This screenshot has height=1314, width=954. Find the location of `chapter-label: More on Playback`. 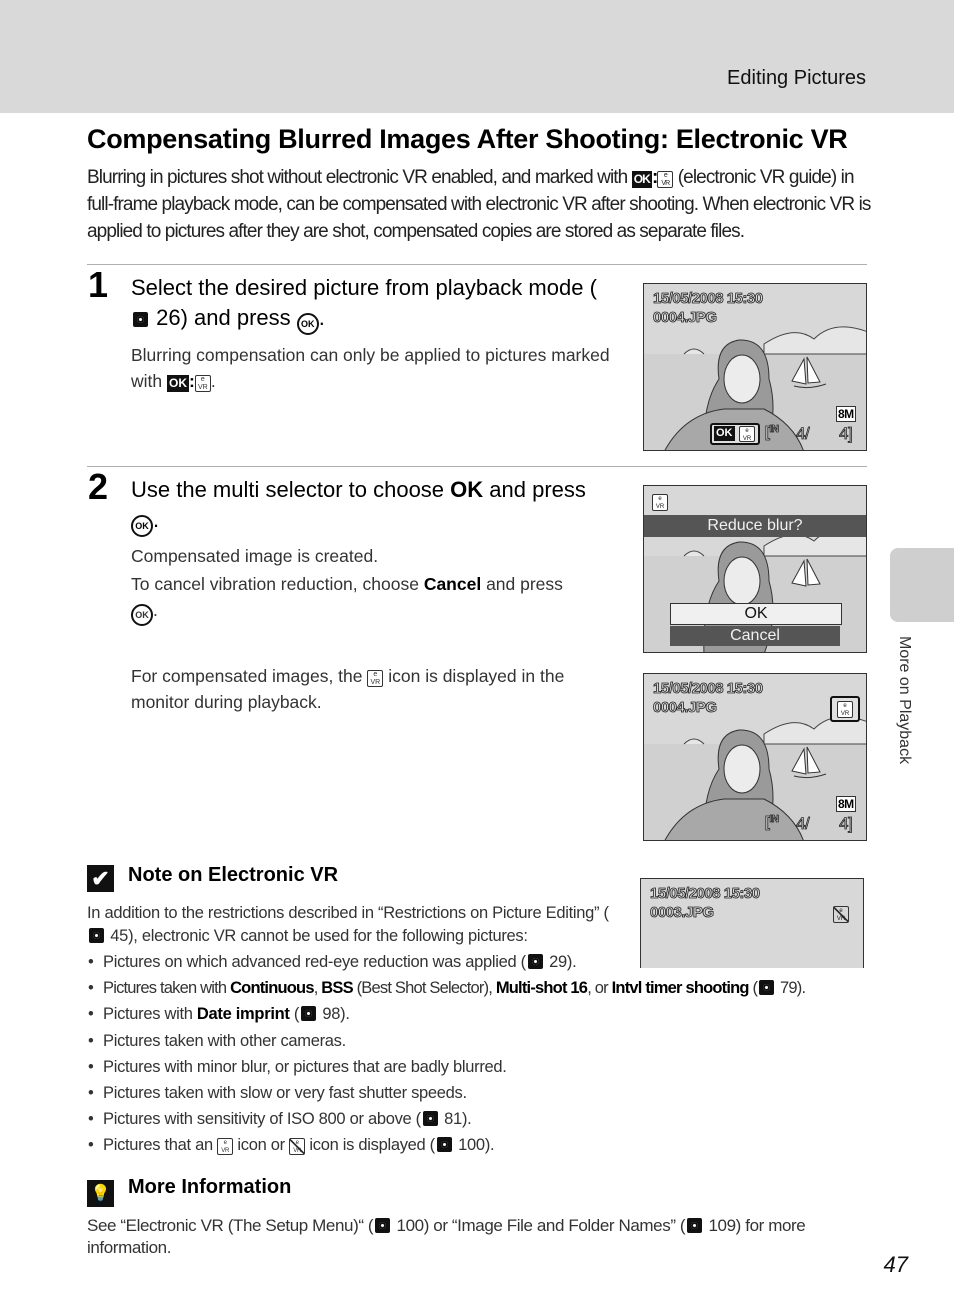

chapter-label: More on Playback is located at coordinates (904, 700).